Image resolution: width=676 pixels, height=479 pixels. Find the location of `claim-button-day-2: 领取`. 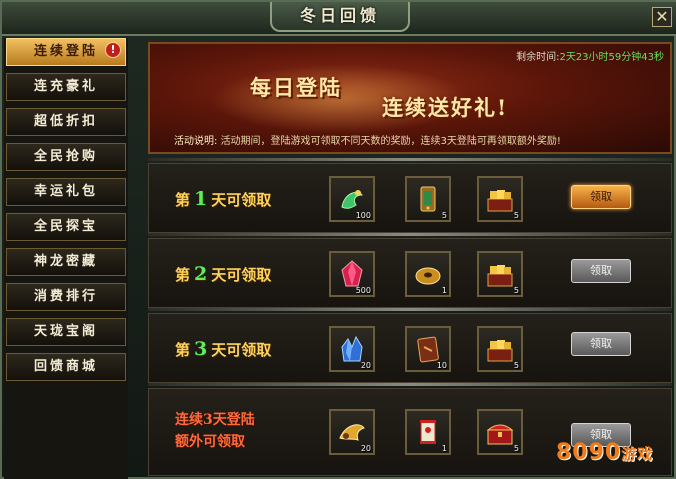

claim-button-day-2: 领取 is located at coordinates (601, 271).